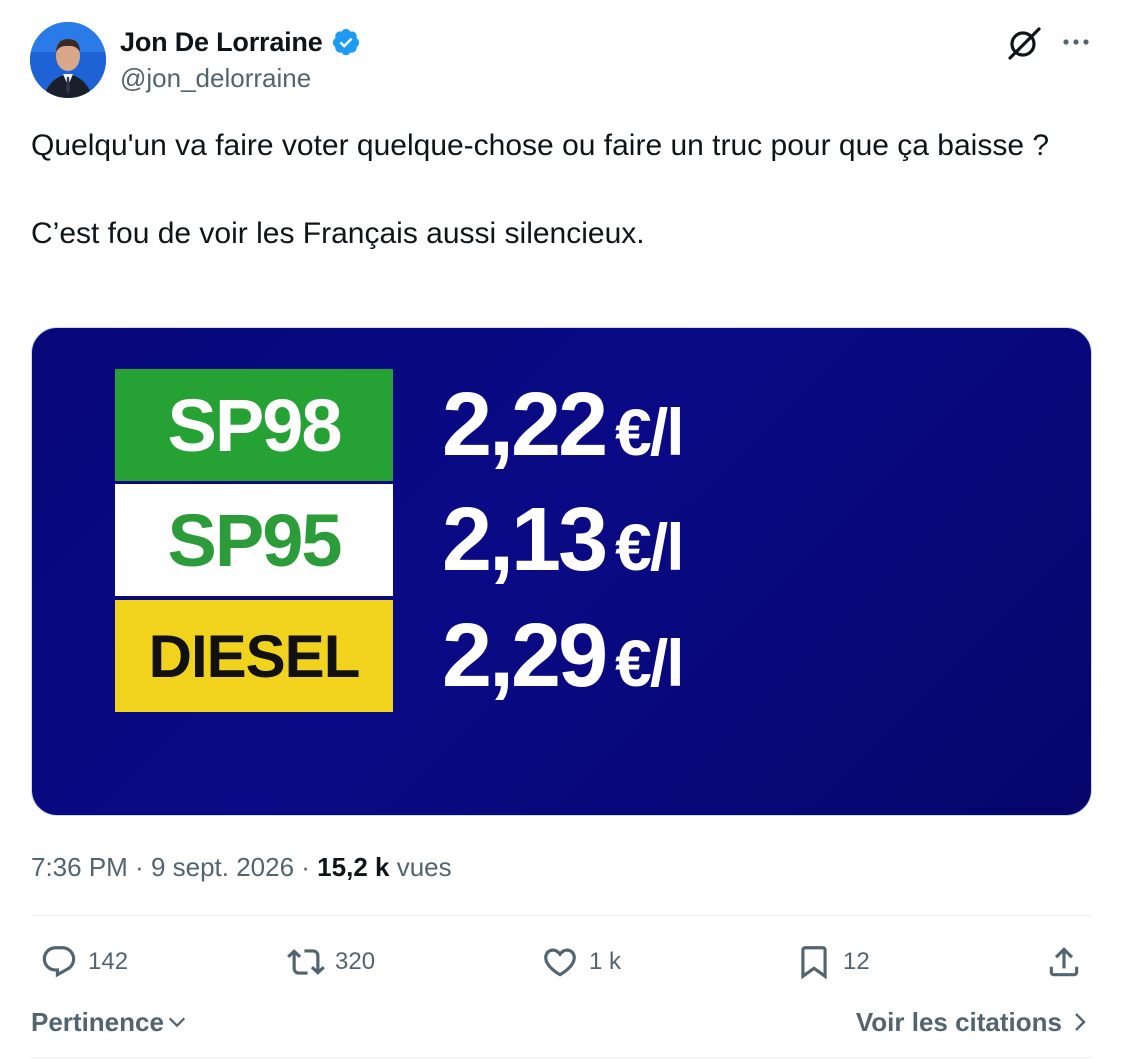 Image resolution: width=1123 pixels, height=1059 pixels. I want to click on view-quotes-link: Voir les citations, so click(973, 1022).